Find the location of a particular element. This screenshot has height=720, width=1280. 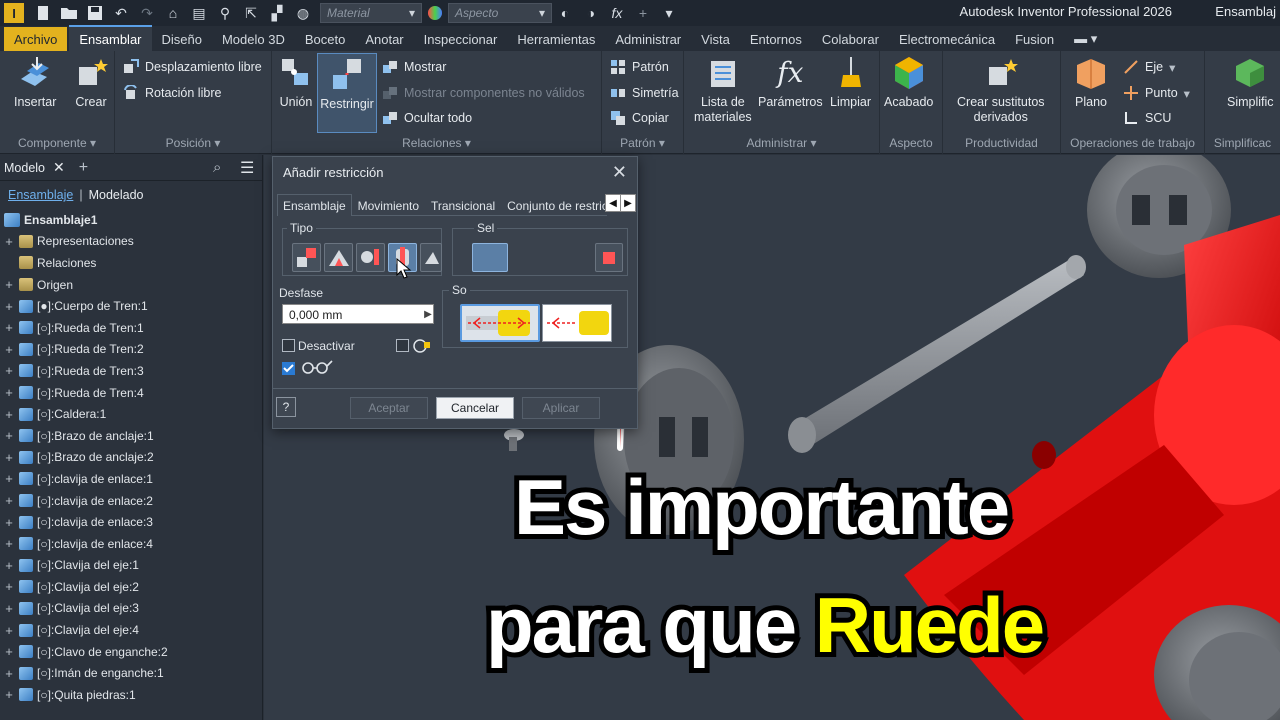

selection-2-button is located at coordinates (609, 257).